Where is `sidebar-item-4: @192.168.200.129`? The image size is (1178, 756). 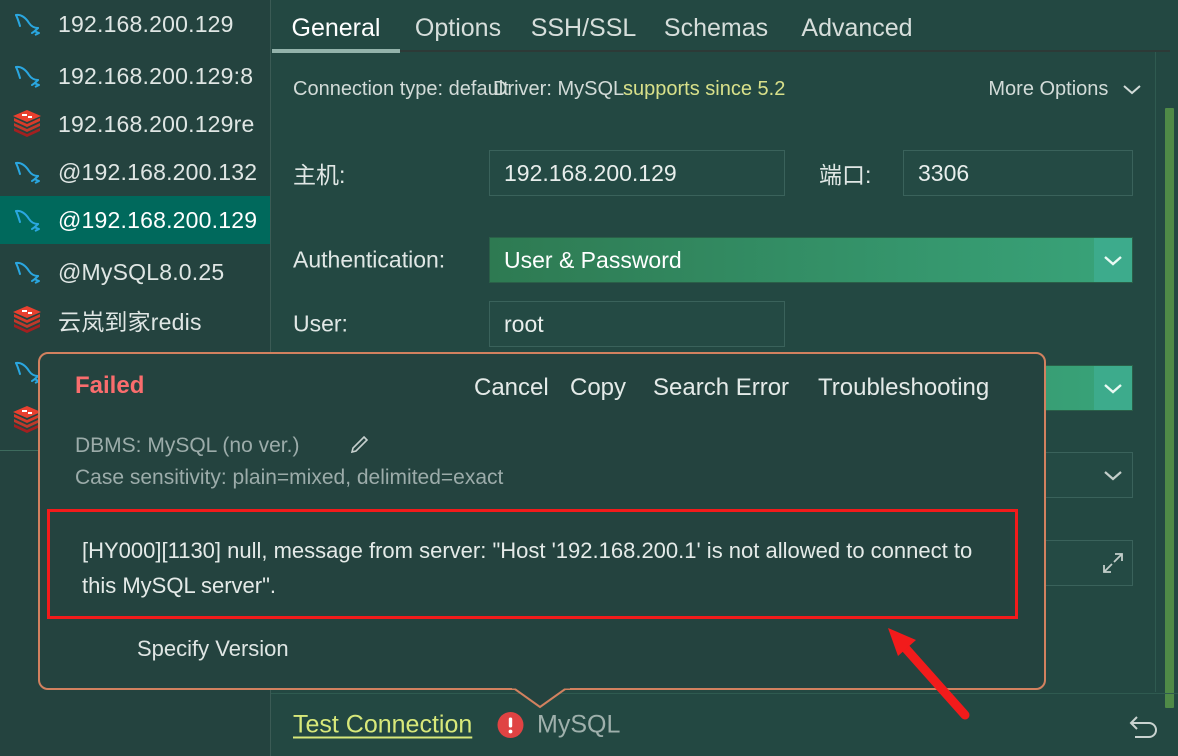
sidebar-item-4: @192.168.200.129 is located at coordinates (135, 220).